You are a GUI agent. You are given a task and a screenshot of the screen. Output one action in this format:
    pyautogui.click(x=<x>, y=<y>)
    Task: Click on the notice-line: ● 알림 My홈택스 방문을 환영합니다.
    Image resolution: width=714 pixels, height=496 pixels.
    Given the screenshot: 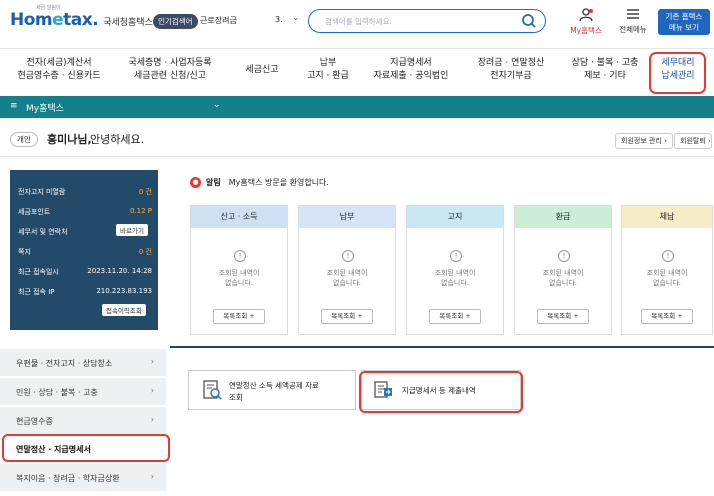 What is the action you would take?
    pyautogui.click(x=259, y=182)
    